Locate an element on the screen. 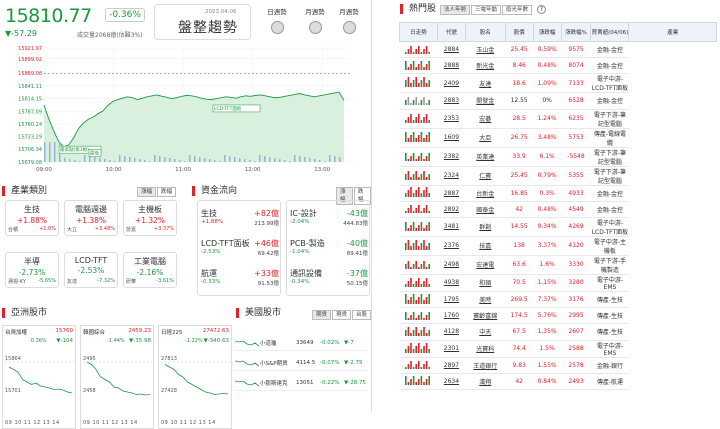  stock-price: 25.45 is located at coordinates (519, 50).